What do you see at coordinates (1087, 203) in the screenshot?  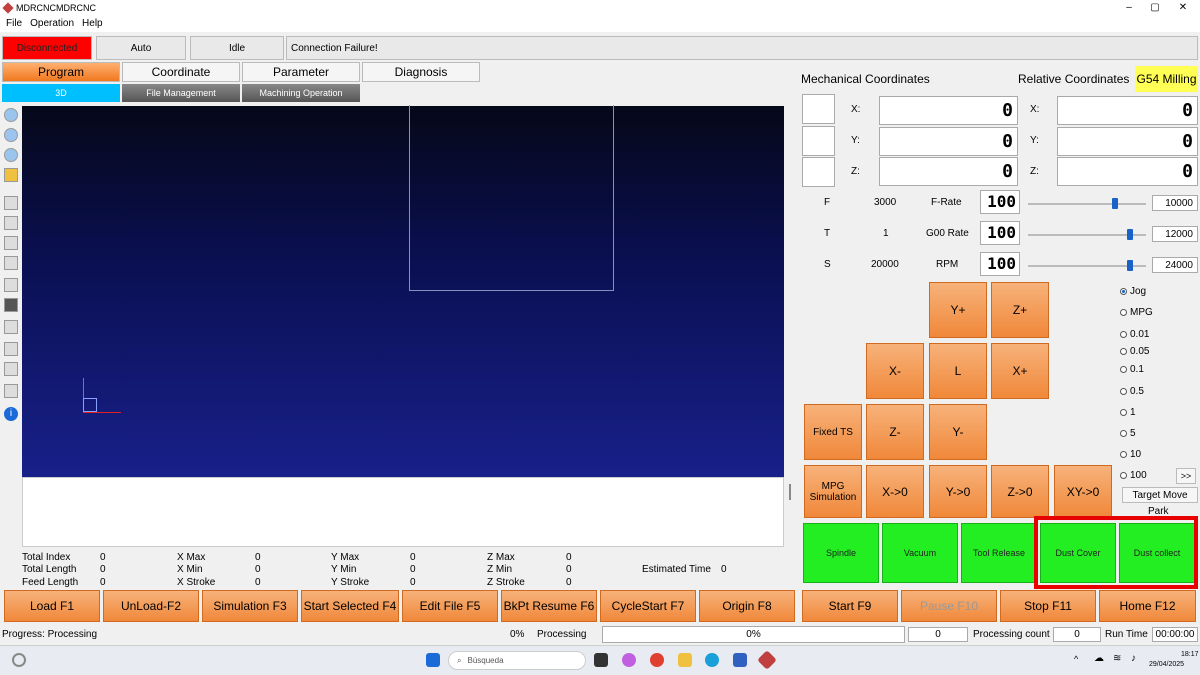 I see `feed-rate-slider` at bounding box center [1087, 203].